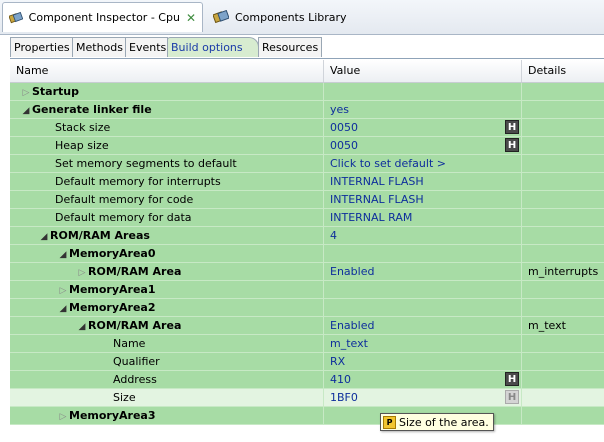 The width and height of the screenshot is (604, 442). I want to click on row-value: yes, so click(422, 109).